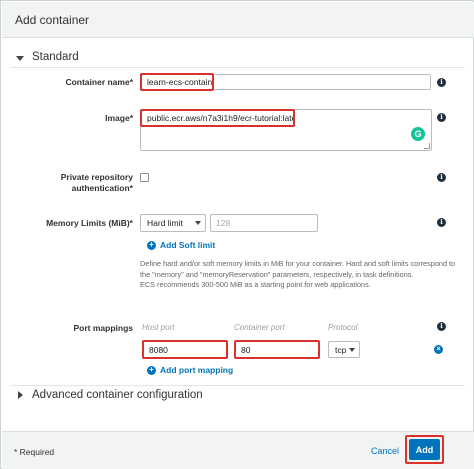 The image size is (474, 469). I want to click on cancel-button: Cancel, so click(385, 451).